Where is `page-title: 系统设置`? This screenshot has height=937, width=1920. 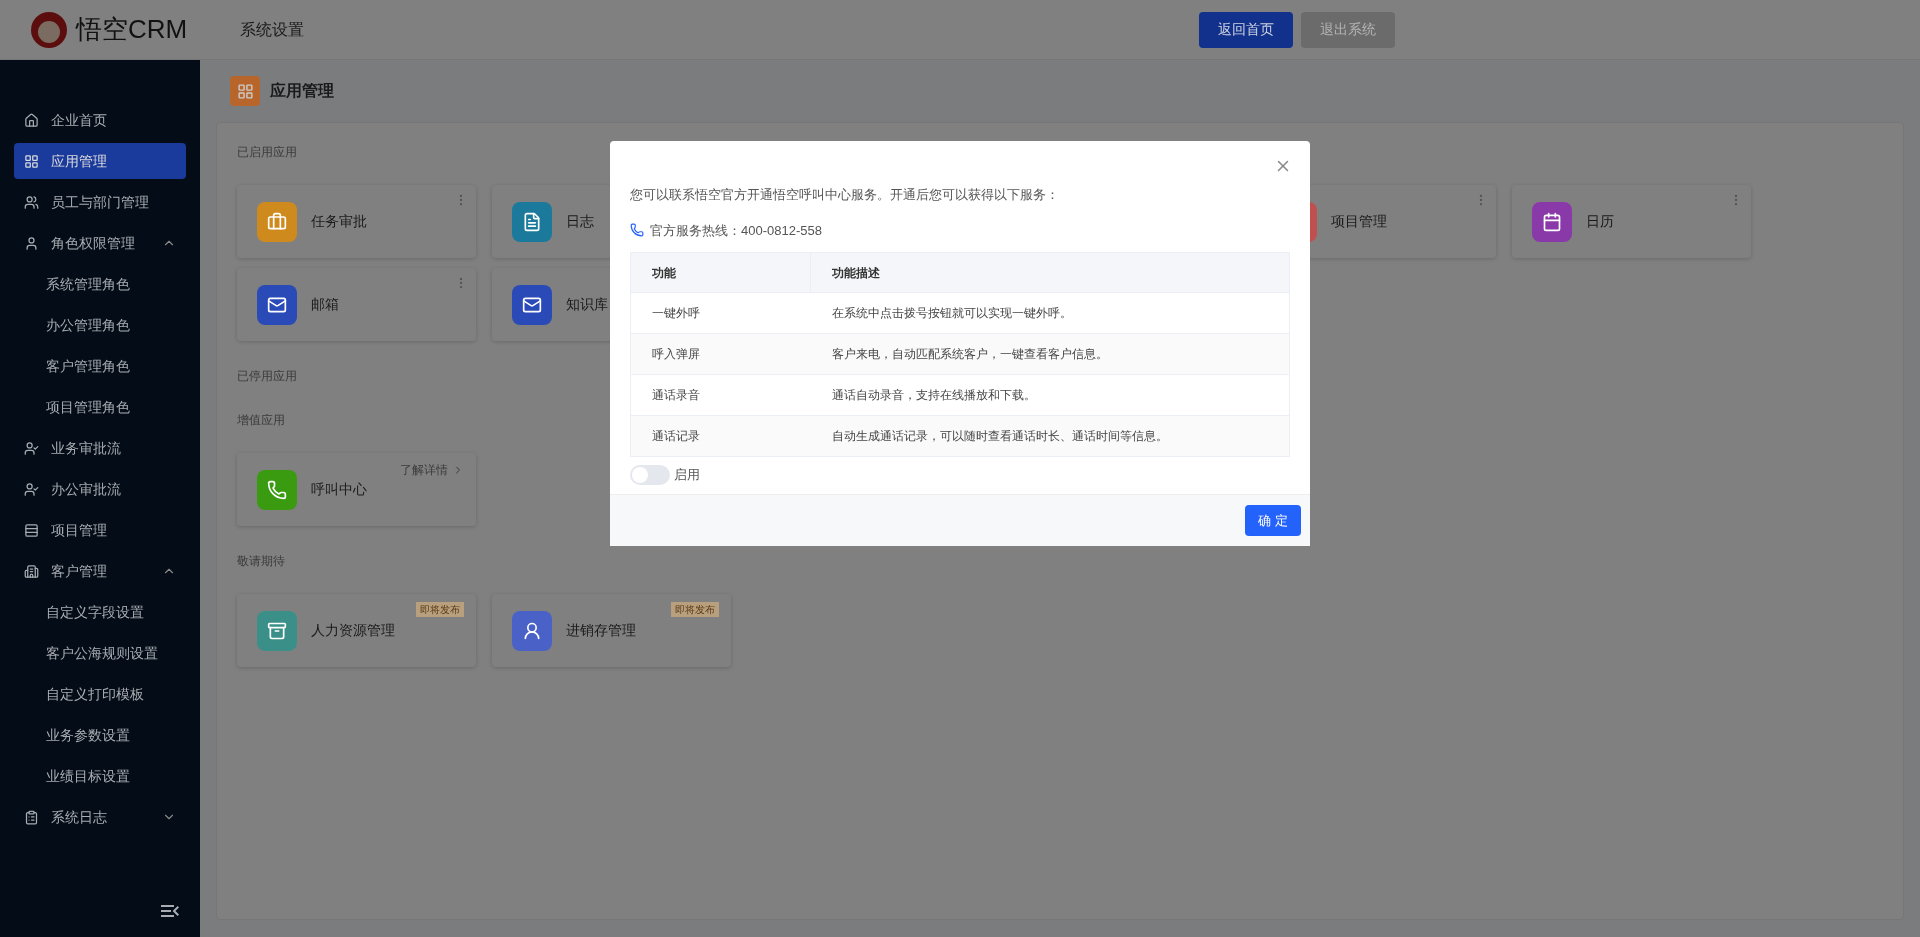
page-title: 系统设置 is located at coordinates (272, 29).